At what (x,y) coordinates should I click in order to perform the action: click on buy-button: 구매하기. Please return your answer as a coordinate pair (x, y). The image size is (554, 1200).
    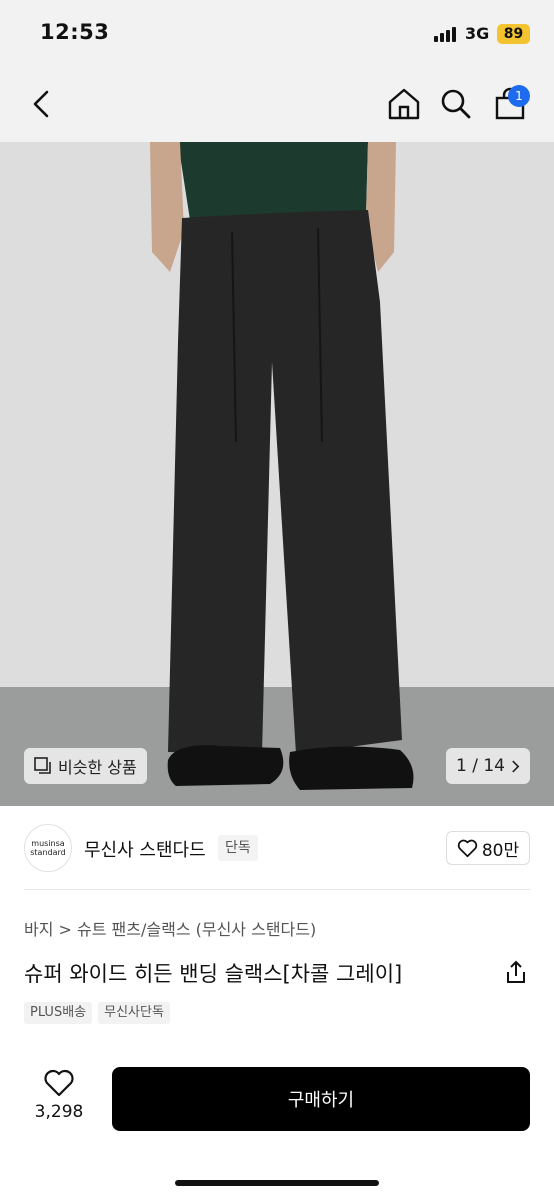
    Looking at the image, I should click on (321, 1099).